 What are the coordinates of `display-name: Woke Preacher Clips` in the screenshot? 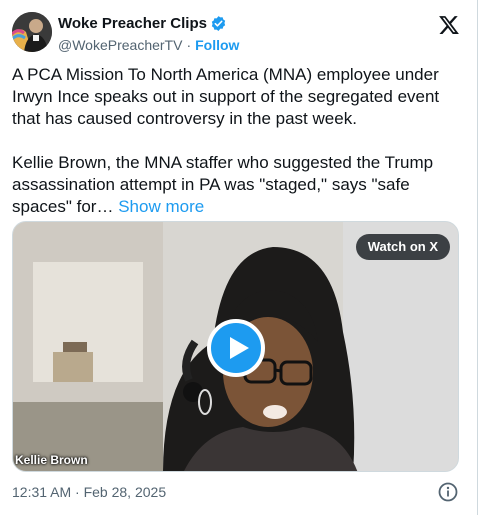 It's located at (132, 23).